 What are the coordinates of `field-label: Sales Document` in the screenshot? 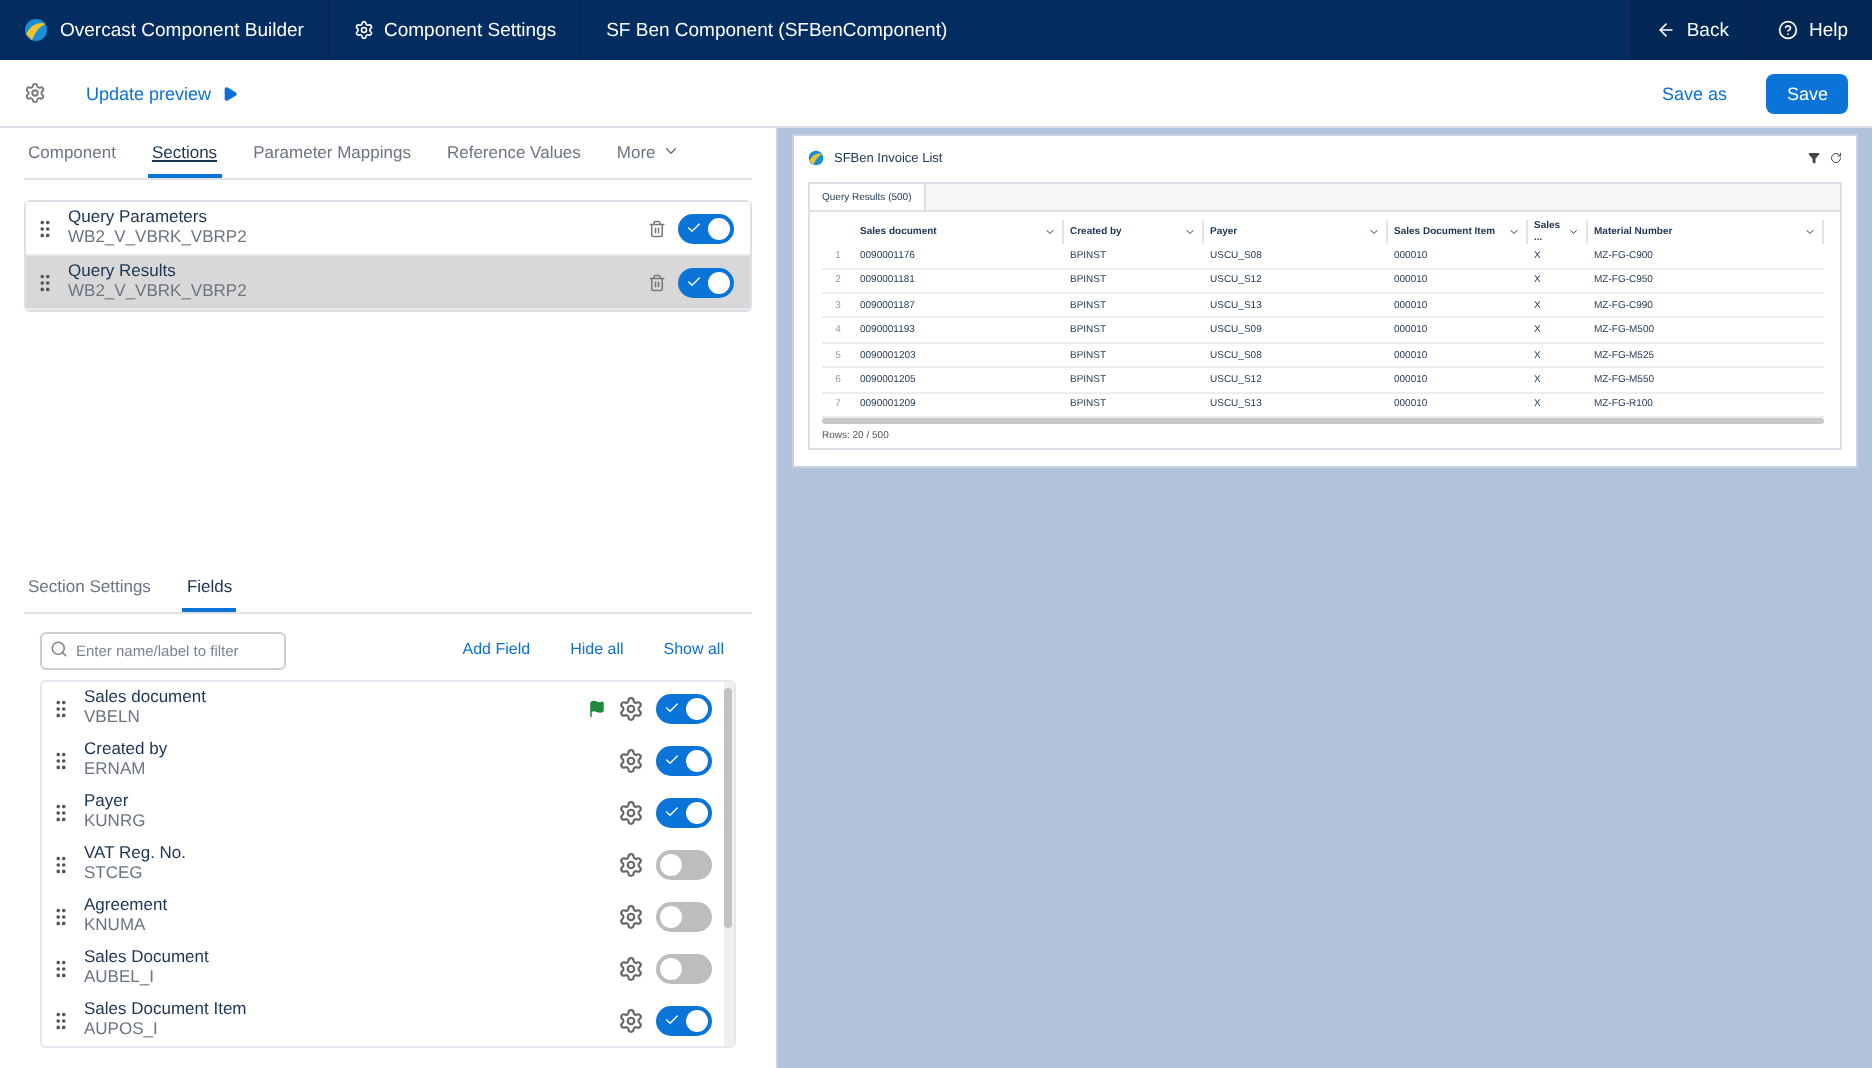 It's located at (147, 958).